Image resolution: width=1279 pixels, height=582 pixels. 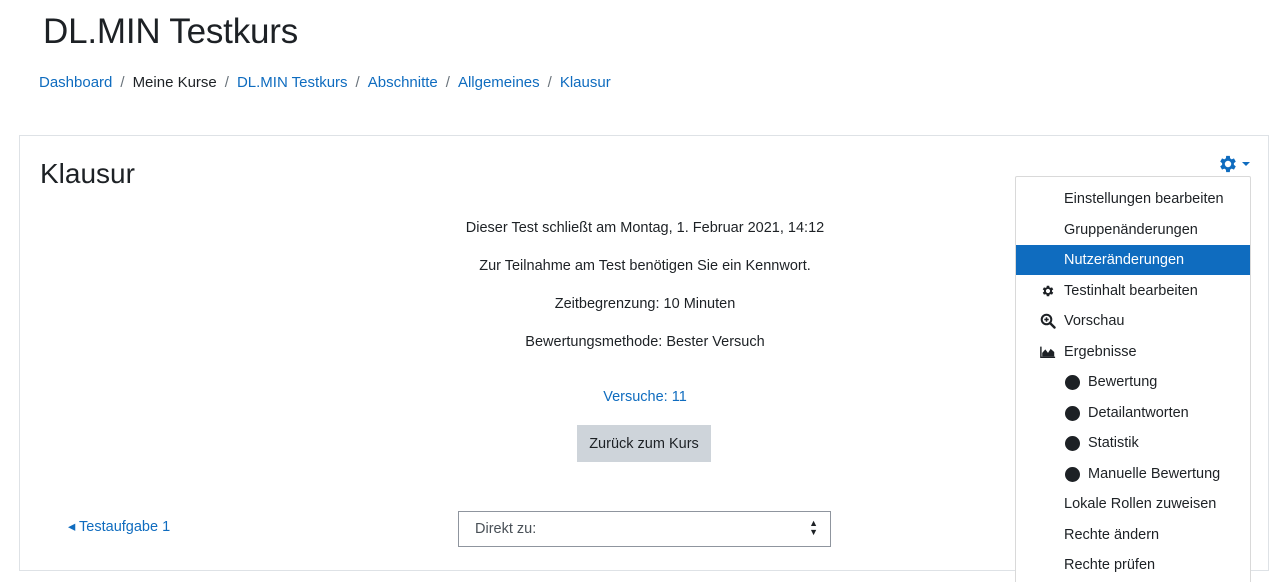 I want to click on menu-item-assign-roles: Lokale Rollen zuweisen, so click(x=1133, y=504).